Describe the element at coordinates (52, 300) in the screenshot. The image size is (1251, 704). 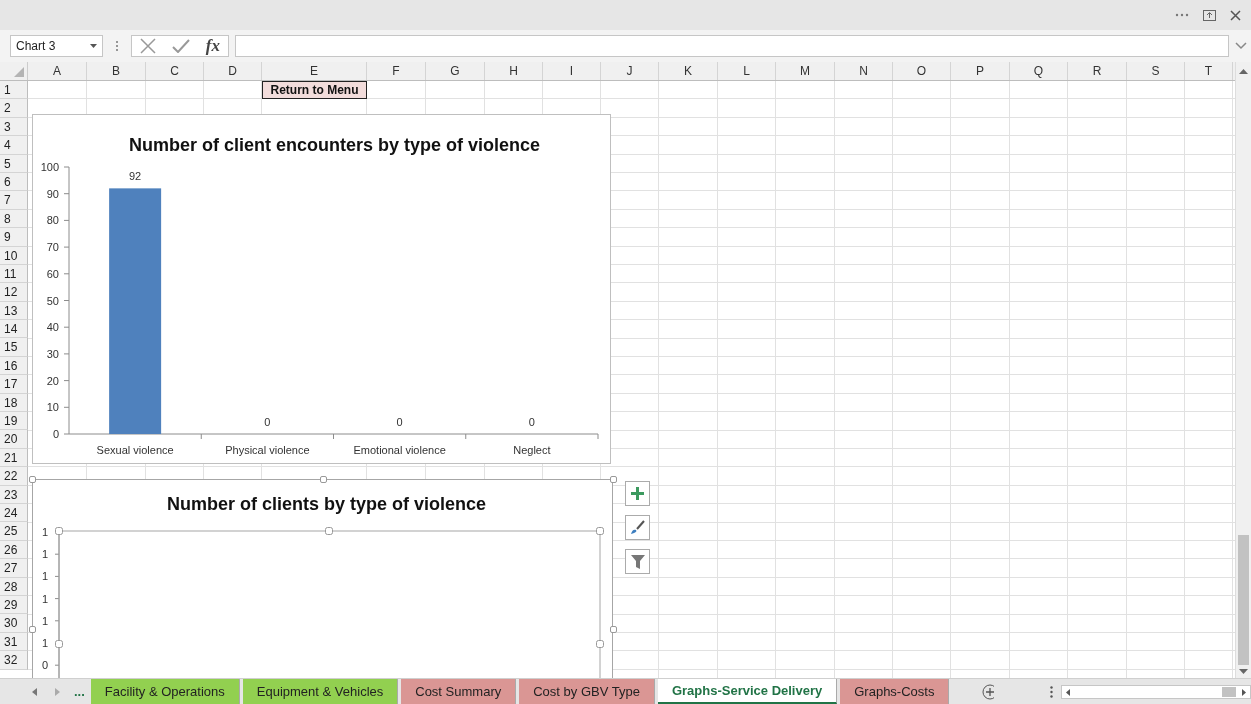
I see `y-tick-label: 50` at that location.